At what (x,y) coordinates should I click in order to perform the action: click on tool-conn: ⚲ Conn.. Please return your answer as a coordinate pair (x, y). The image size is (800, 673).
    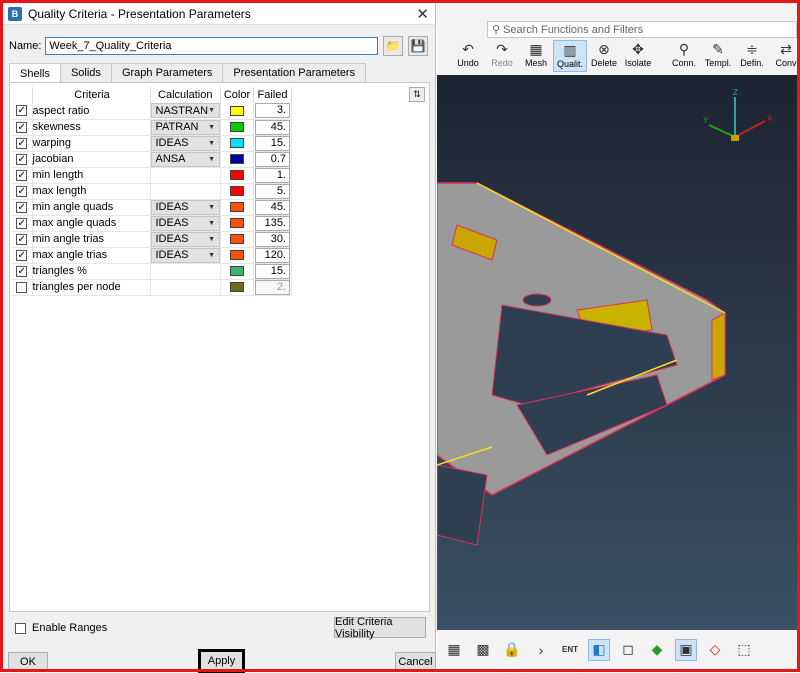
    Looking at the image, I should click on (684, 56).